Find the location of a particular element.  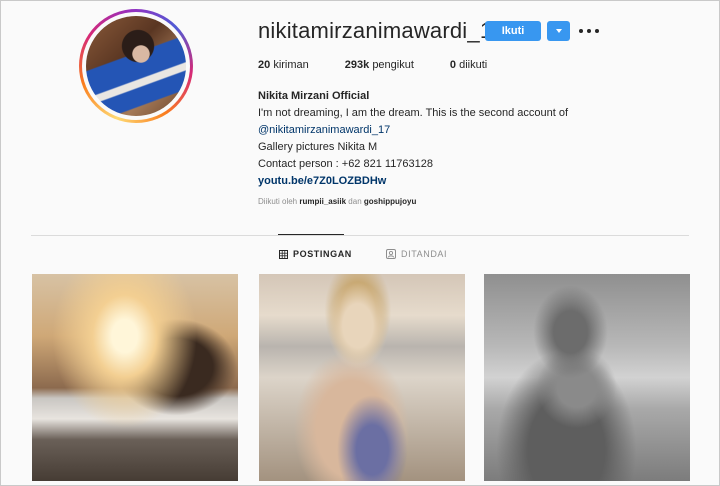

followers-stat: 293k pengikut is located at coordinates (379, 65).